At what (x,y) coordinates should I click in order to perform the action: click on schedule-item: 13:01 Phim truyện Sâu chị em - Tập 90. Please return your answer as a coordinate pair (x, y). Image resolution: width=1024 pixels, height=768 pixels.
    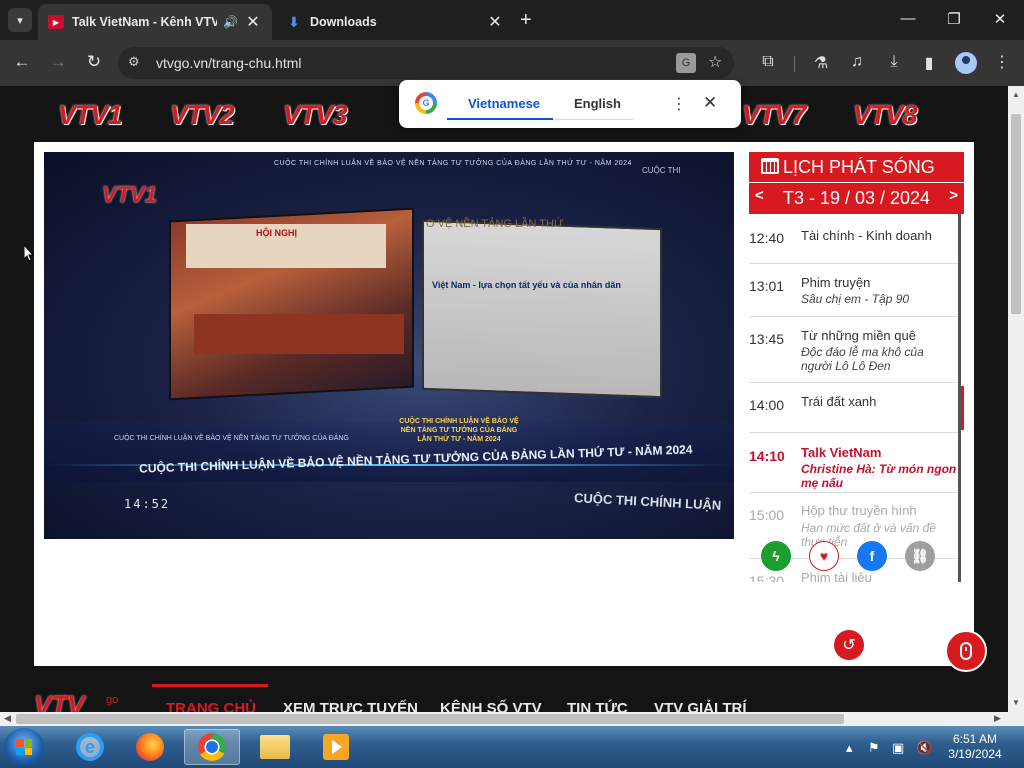
    Looking at the image, I should click on (853, 290).